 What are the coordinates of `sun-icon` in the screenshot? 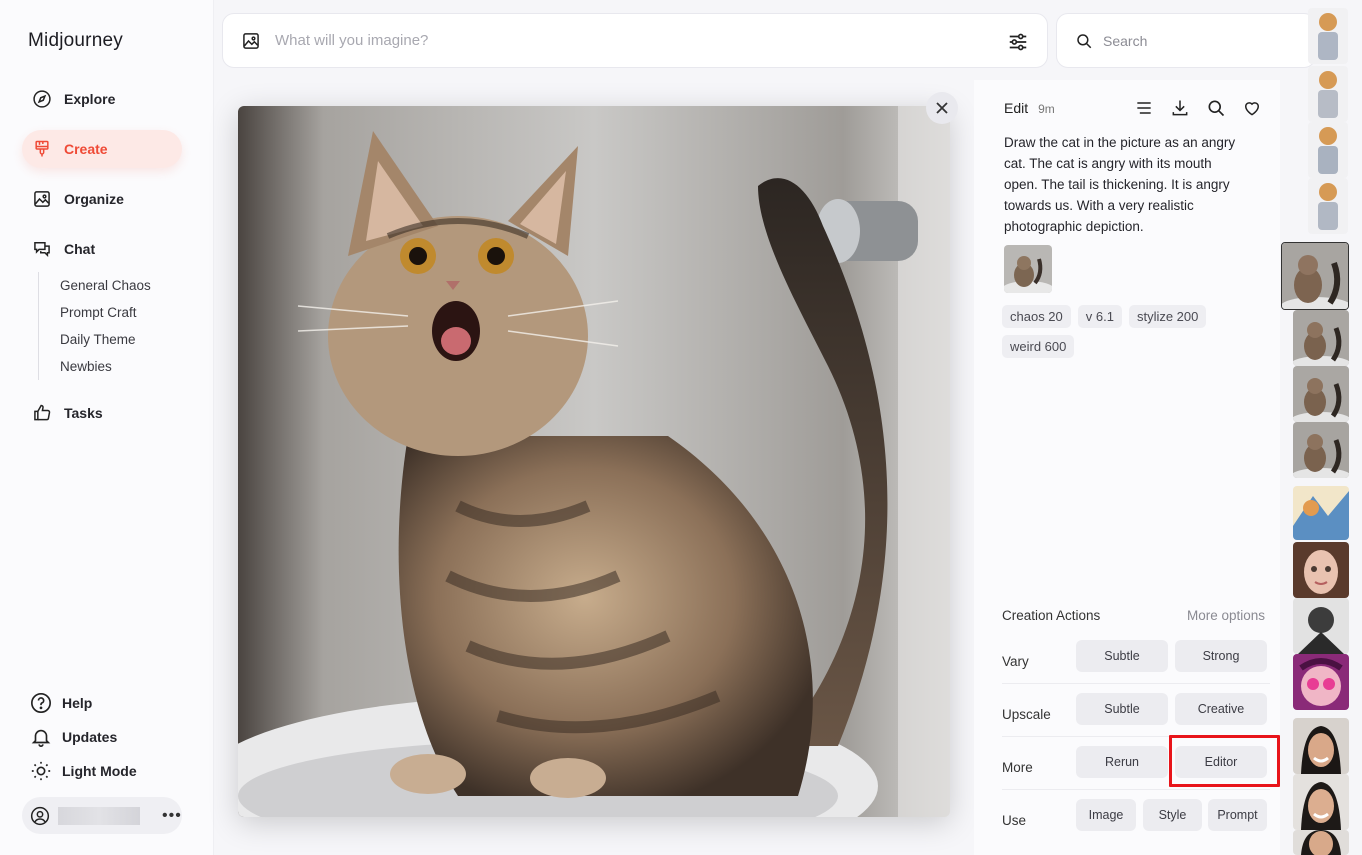 It's located at (41, 771).